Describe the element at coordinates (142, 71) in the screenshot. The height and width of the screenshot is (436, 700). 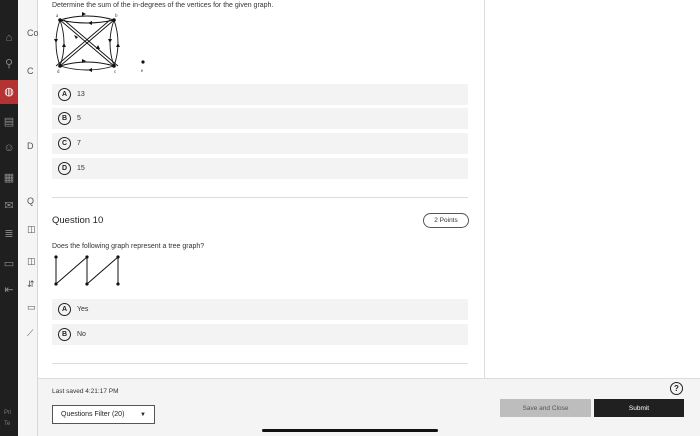
I see `vertex-label-e: e` at that location.